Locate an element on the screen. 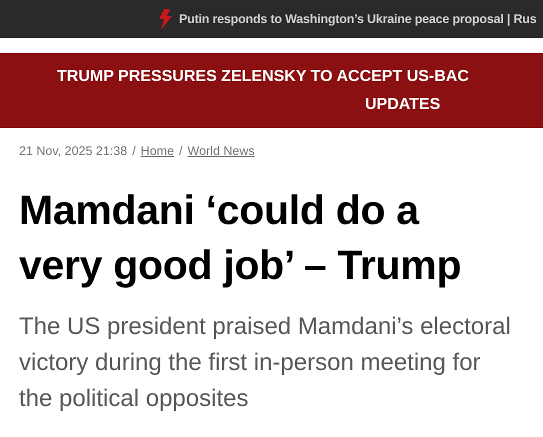 The height and width of the screenshot is (437, 543). breadcrumb-link: World News is located at coordinates (221, 151).